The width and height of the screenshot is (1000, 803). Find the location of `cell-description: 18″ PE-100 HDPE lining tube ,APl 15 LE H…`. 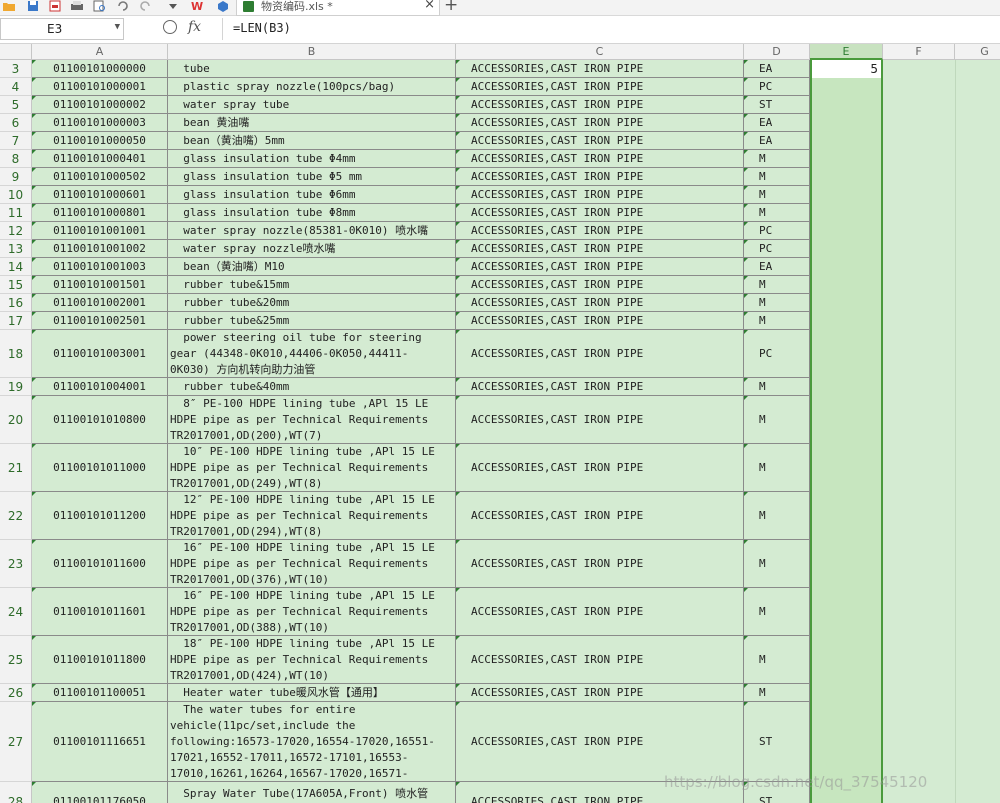

cell-description: 18″ PE-100 HDPE lining tube ,APl 15 LE H… is located at coordinates (312, 660).